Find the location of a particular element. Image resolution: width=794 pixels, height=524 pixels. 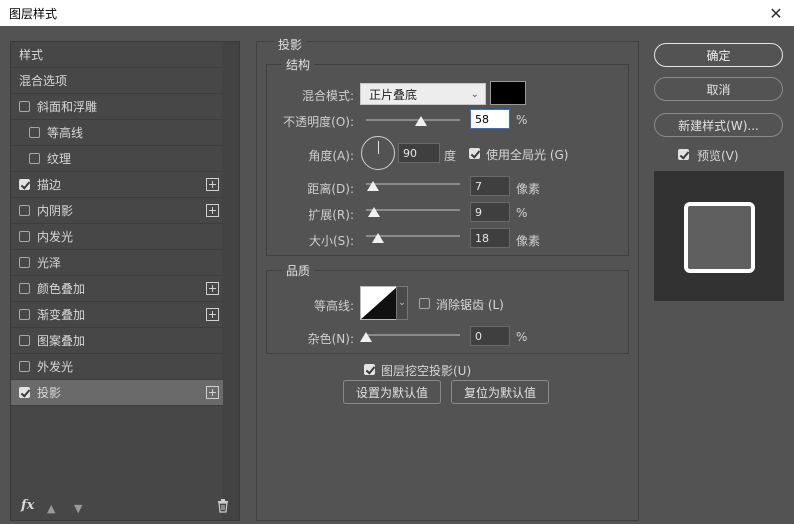

ok-button: 确定 is located at coordinates (718, 55).